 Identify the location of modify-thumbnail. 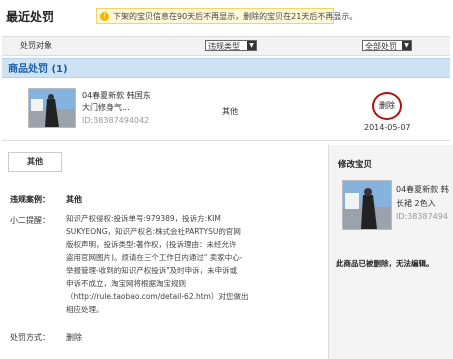
(367, 205).